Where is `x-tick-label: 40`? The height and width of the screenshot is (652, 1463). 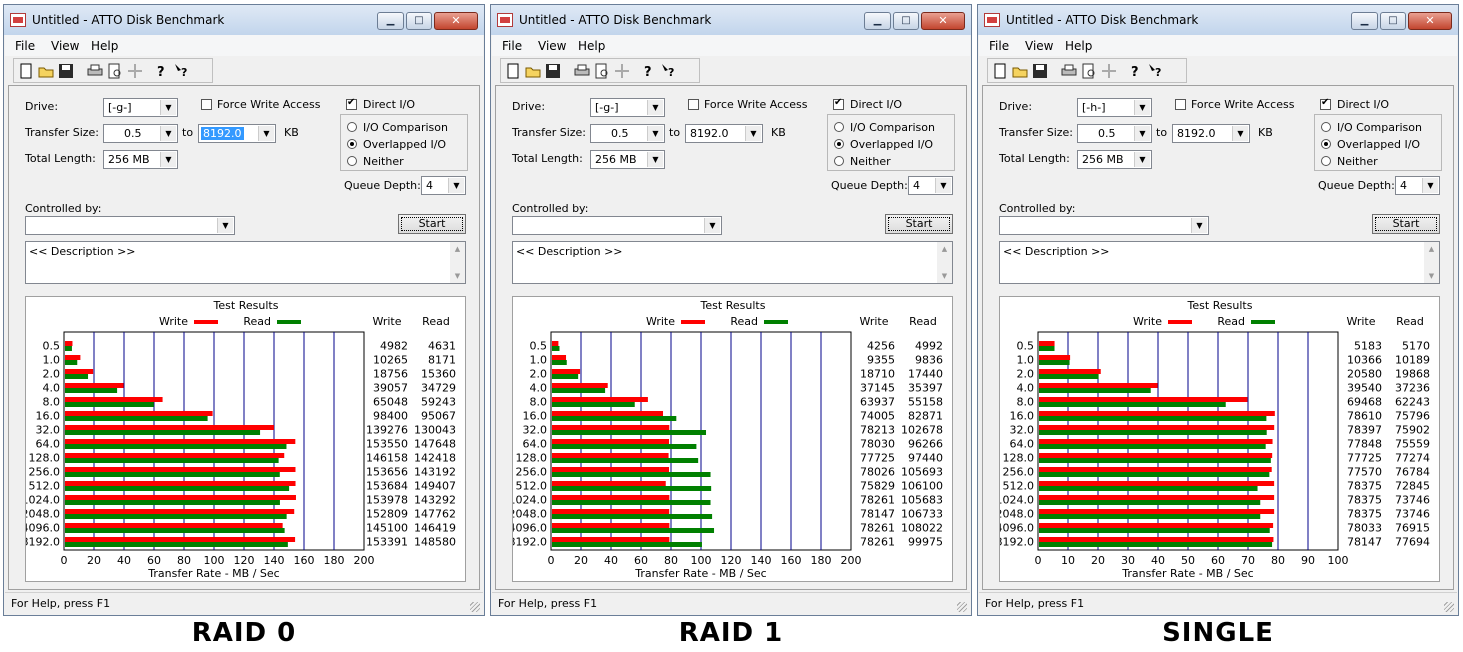
x-tick-label: 40 is located at coordinates (124, 560).